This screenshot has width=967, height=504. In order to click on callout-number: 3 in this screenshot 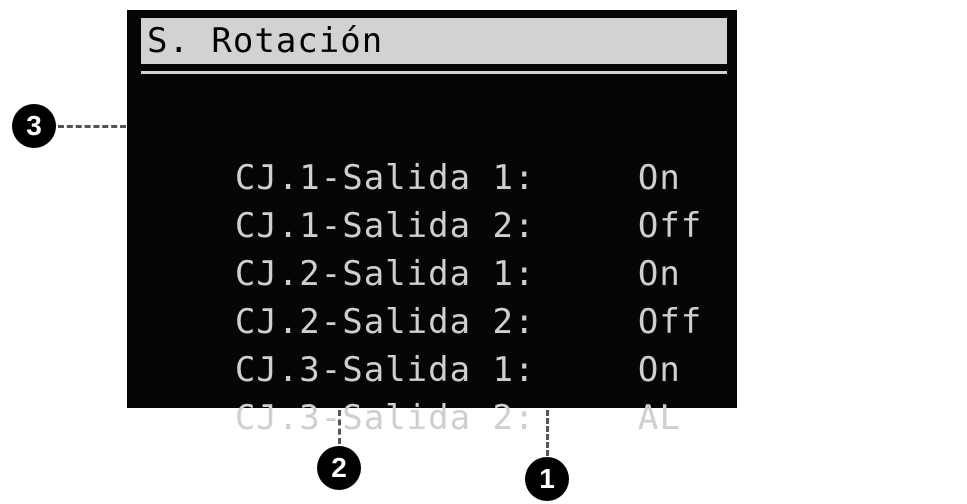, I will do `click(34, 125)`.